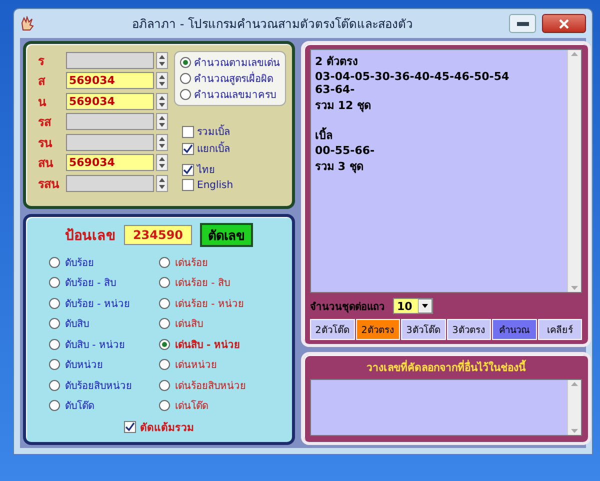 The height and width of the screenshot is (481, 600). Describe the element at coordinates (378, 329) in the screenshot. I see `tab: 2ตัวตรง` at that location.